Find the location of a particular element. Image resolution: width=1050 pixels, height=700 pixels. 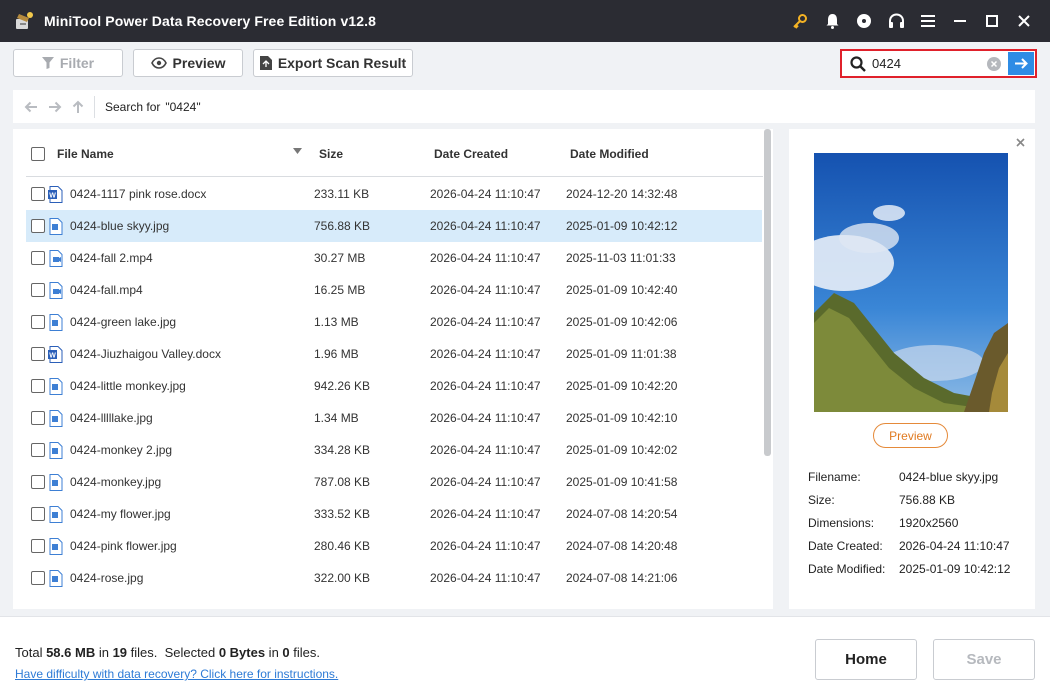

forward-arrow-icon is located at coordinates (55, 107).